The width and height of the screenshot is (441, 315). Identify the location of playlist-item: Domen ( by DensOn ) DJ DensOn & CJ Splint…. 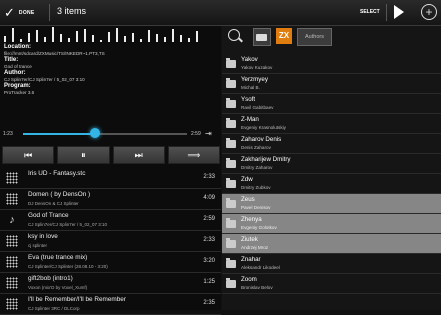
(110, 199).